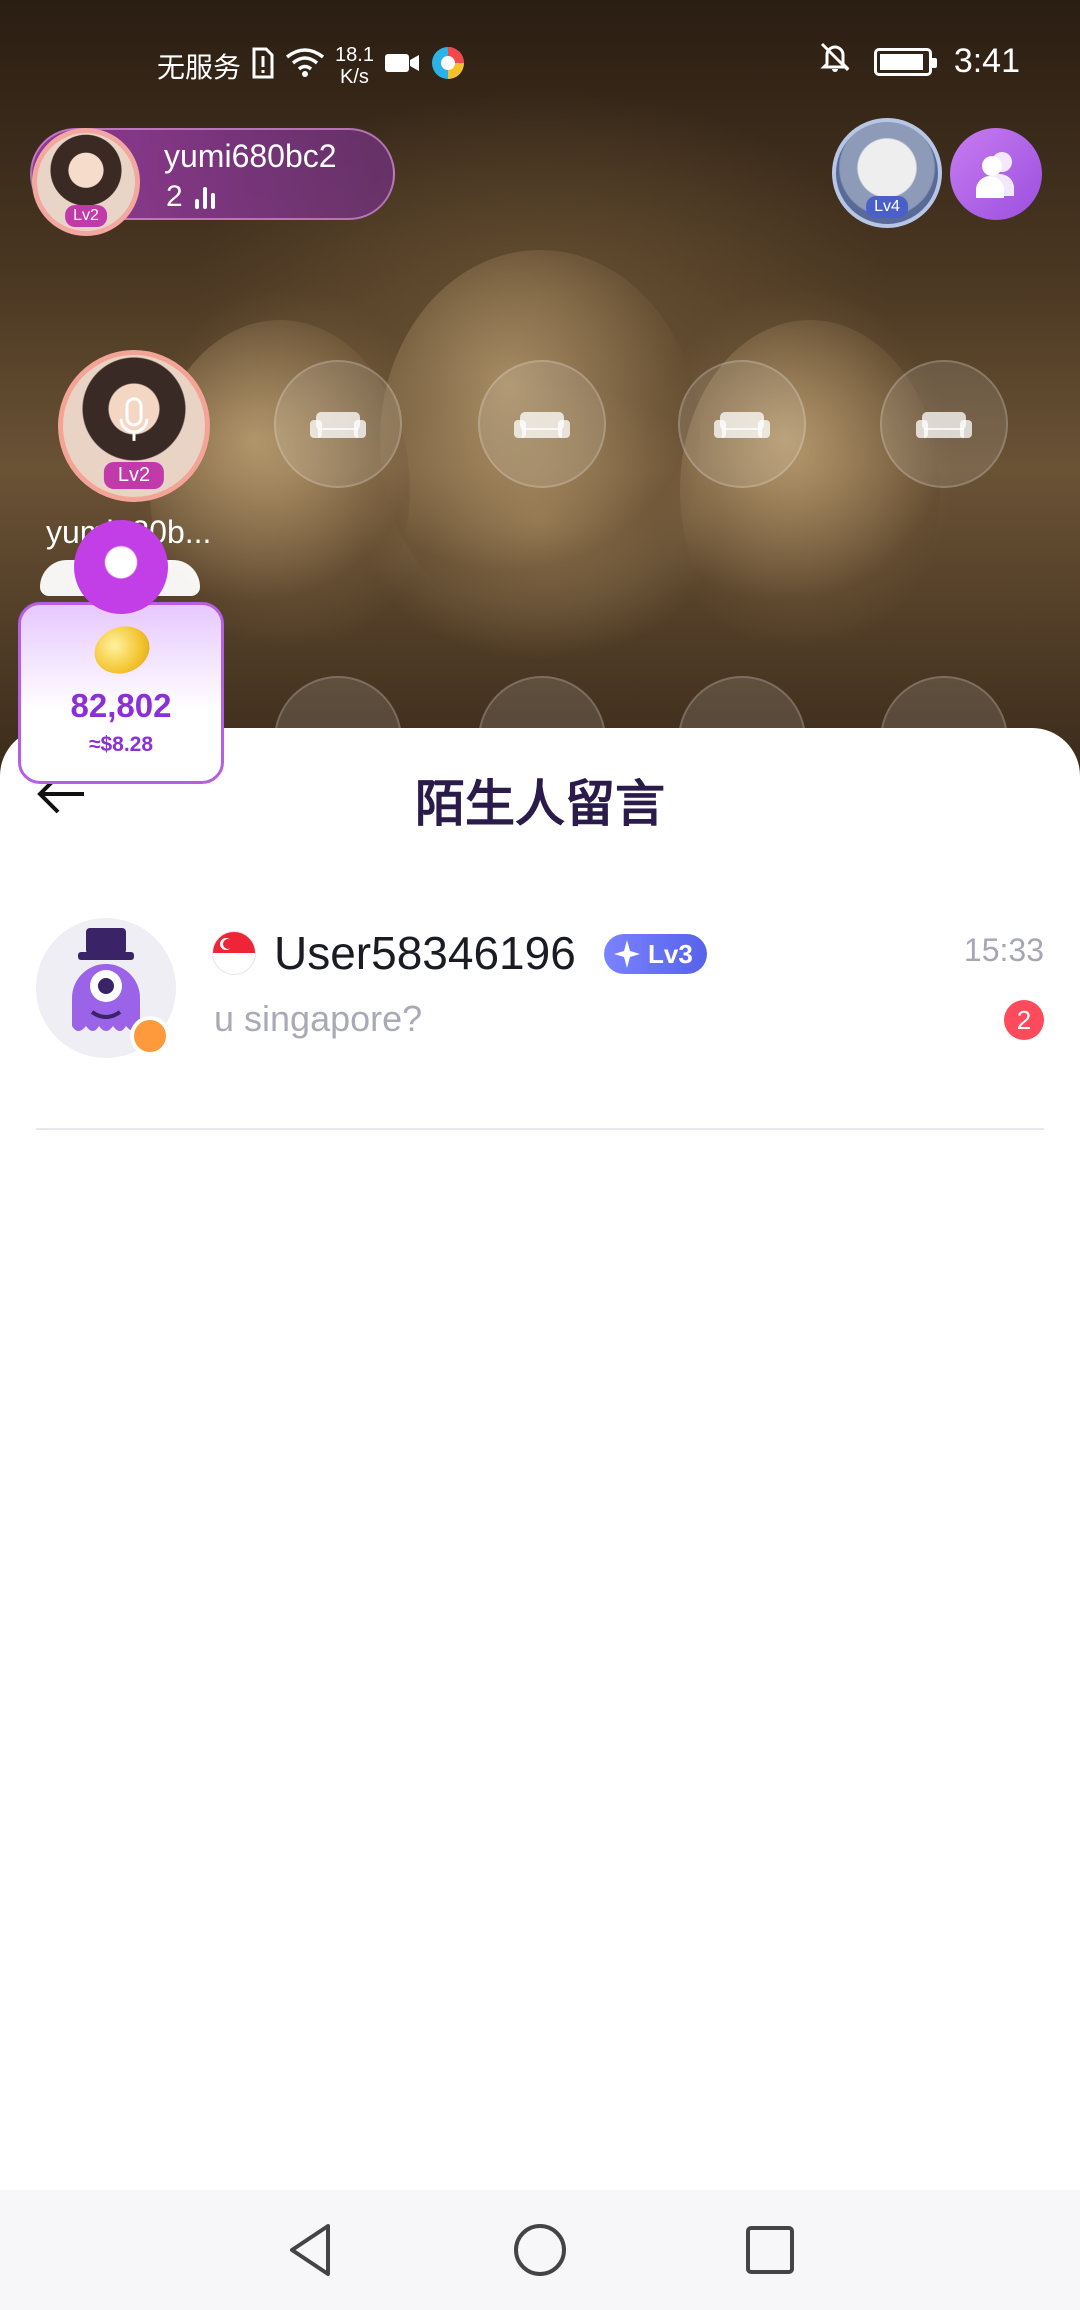 The image size is (1080, 2310). I want to click on circle-home-icon, so click(540, 2250).